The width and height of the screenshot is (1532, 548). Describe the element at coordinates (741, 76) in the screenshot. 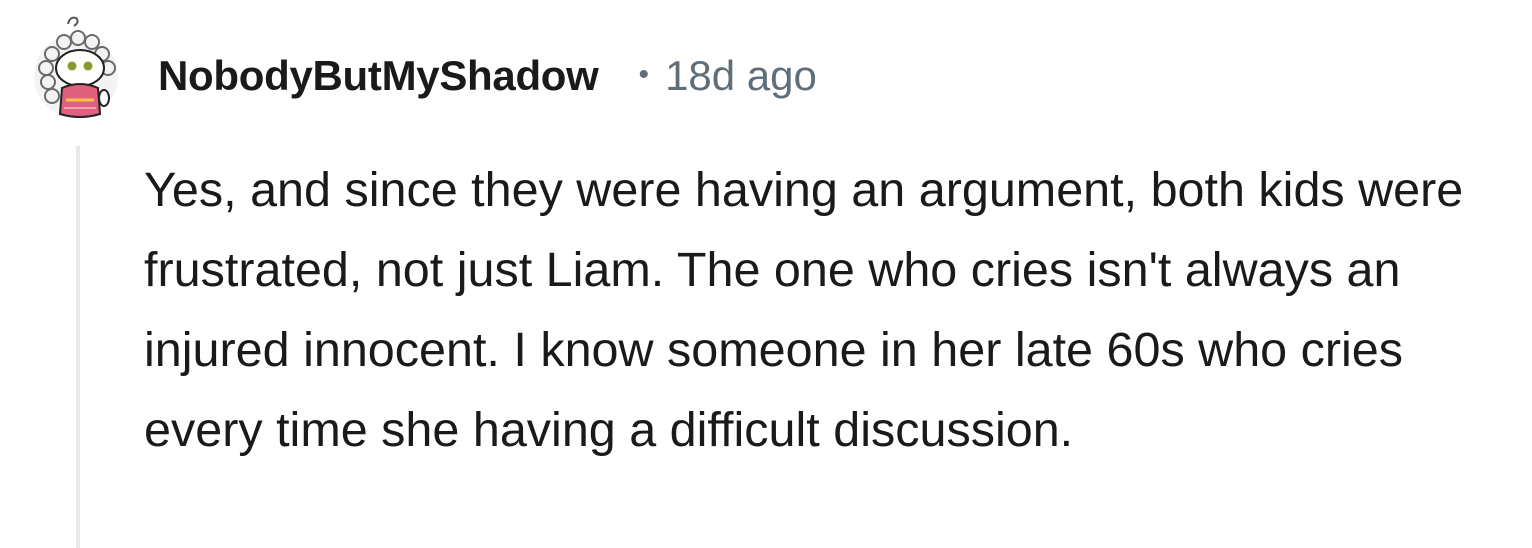

I see `timestamp: 18d ago` at that location.